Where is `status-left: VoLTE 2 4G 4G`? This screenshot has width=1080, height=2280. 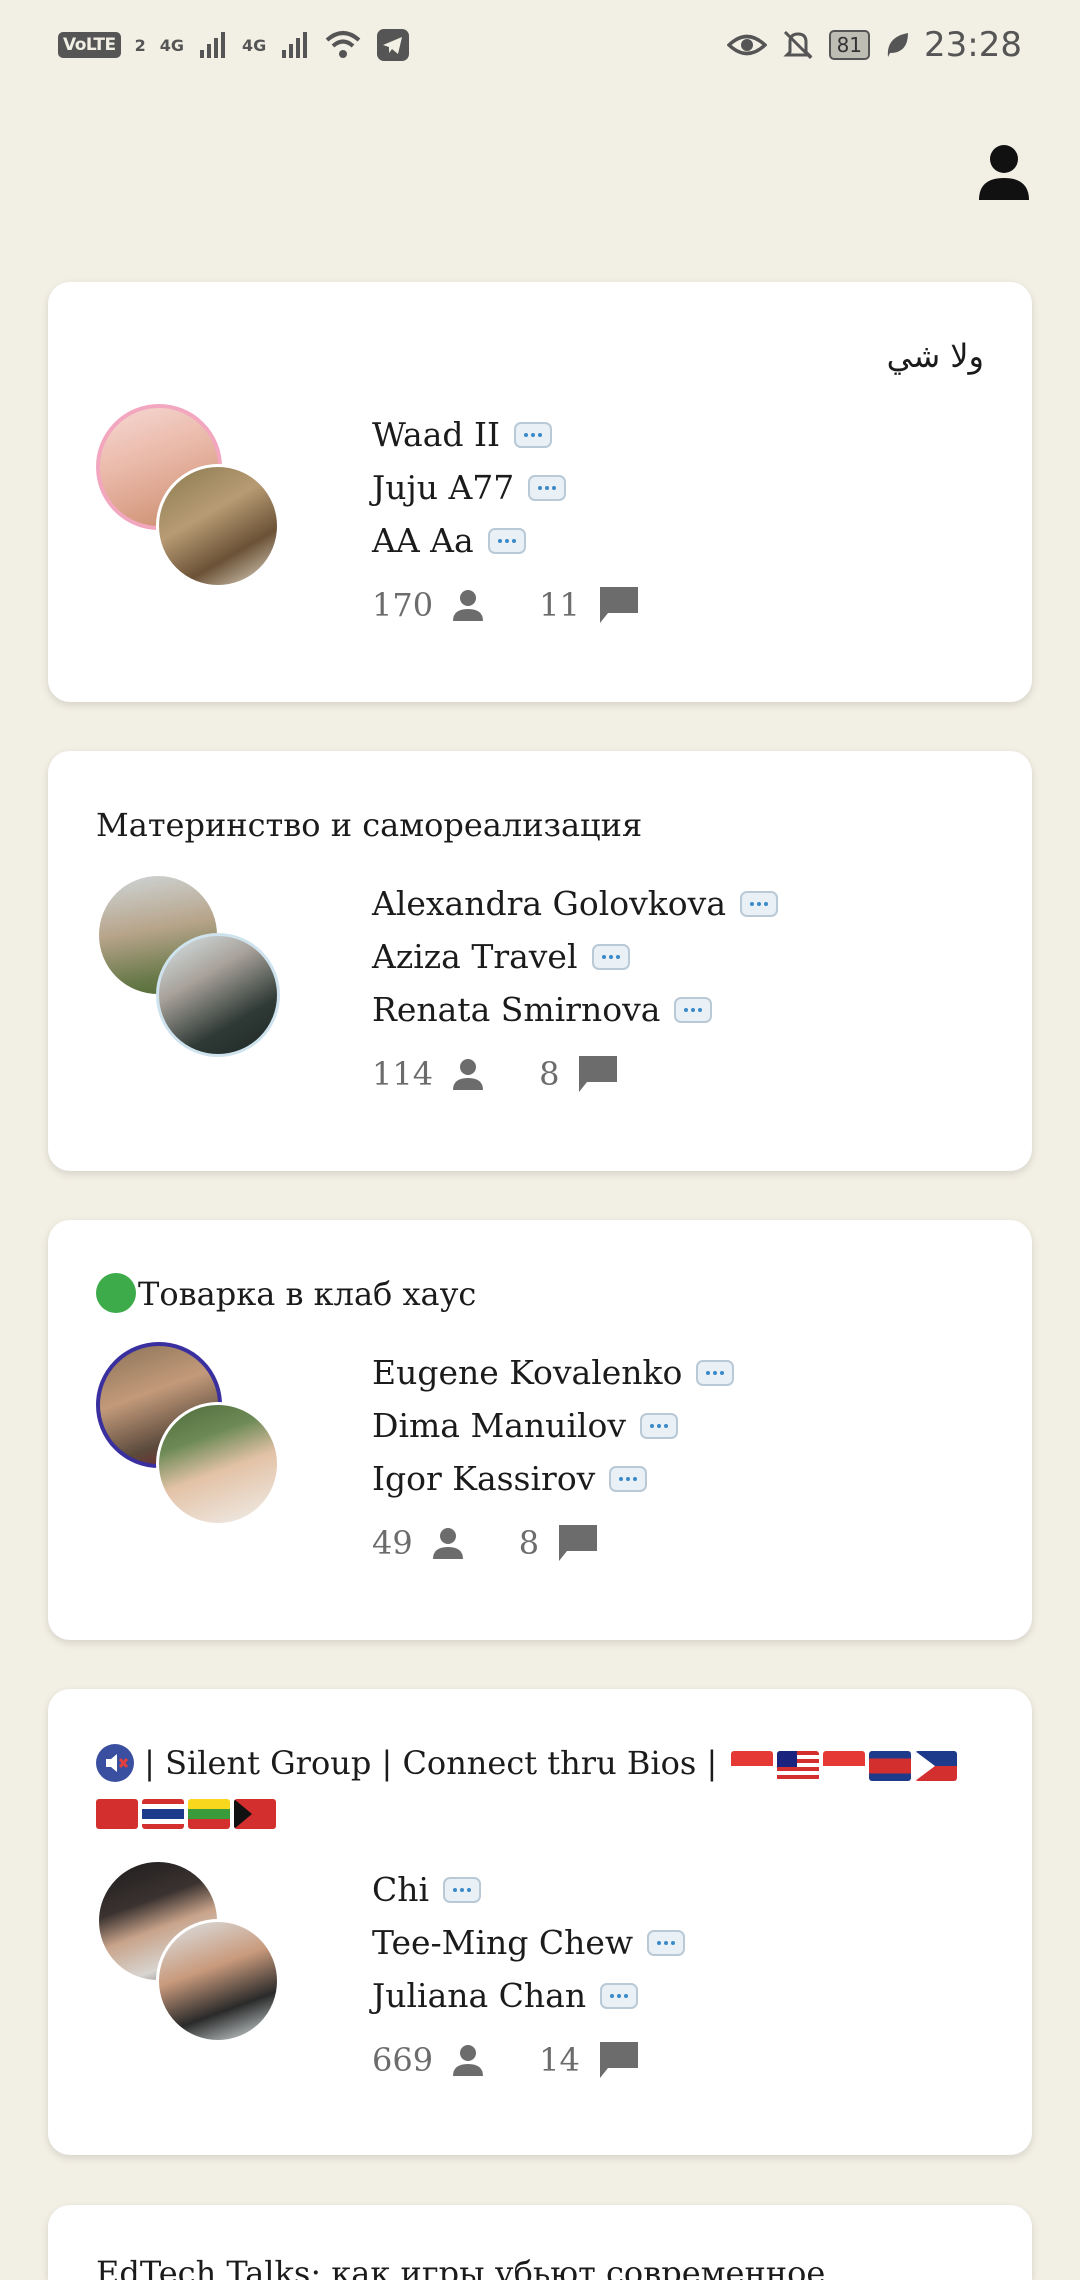 status-left: VoLTE 2 4G 4G is located at coordinates (234, 45).